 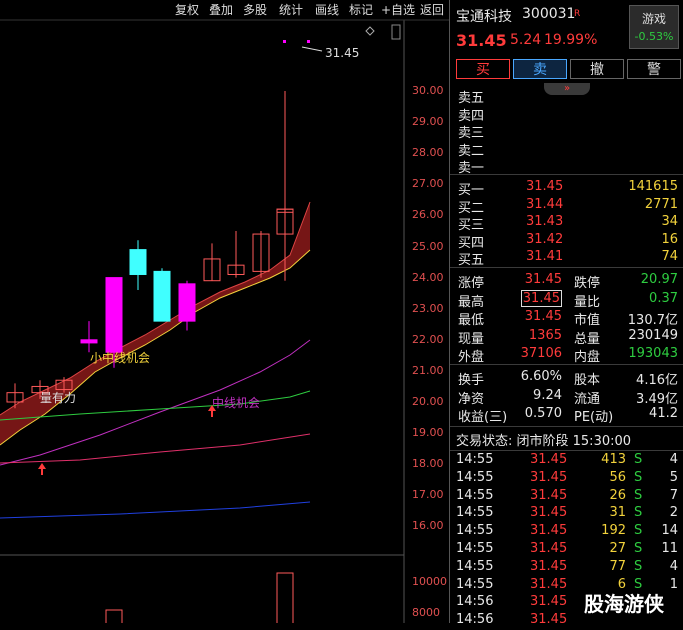 What do you see at coordinates (428, 215) in the screenshot?
I see `price-axis-tick: 26.00` at bounding box center [428, 215].